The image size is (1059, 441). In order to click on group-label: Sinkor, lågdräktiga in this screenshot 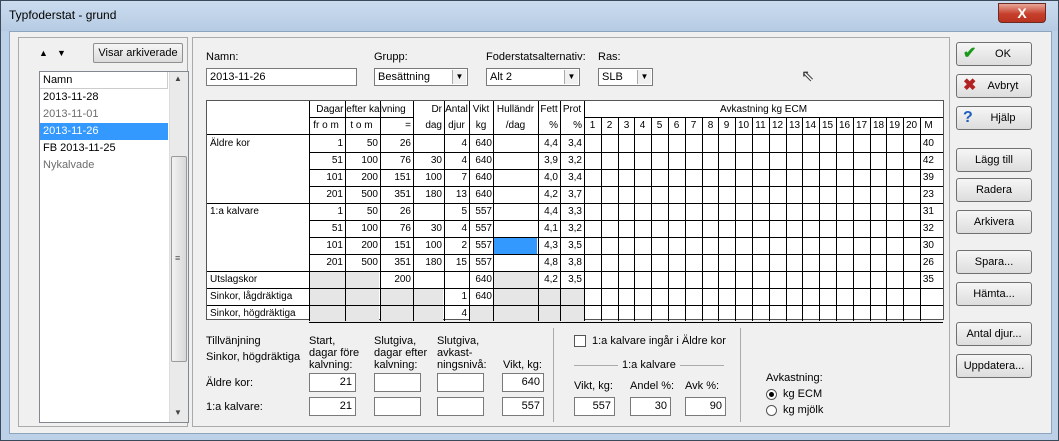, I will do `click(251, 296)`.